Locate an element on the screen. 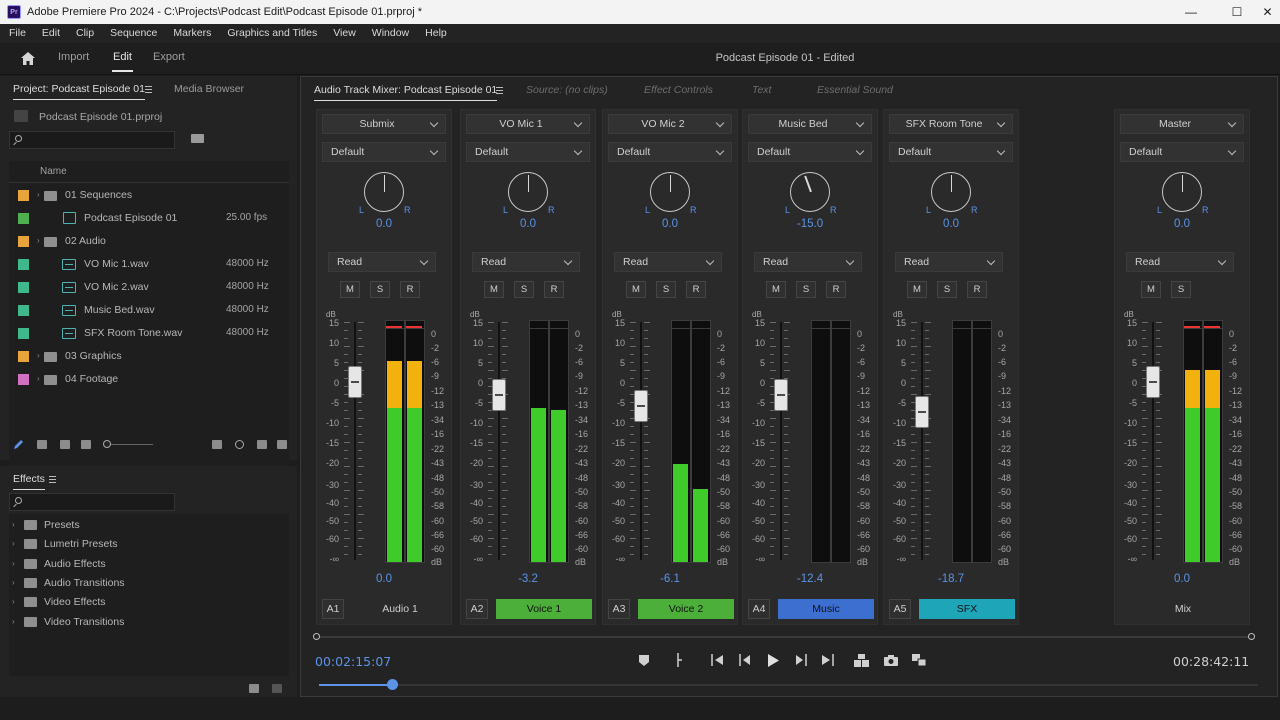 Image resolution: width=1280 pixels, height=720 pixels. pan-value: -15.0 is located at coordinates (810, 224).